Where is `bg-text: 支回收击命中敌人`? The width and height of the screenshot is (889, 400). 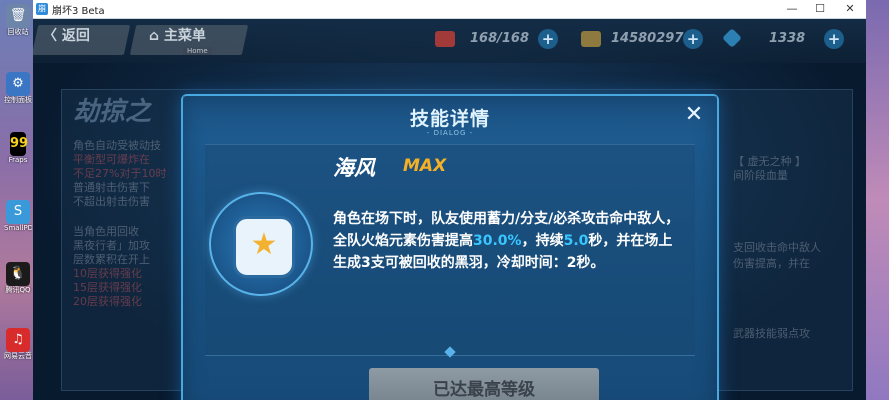
bg-text: 支回收击命中敌人 is located at coordinates (777, 247).